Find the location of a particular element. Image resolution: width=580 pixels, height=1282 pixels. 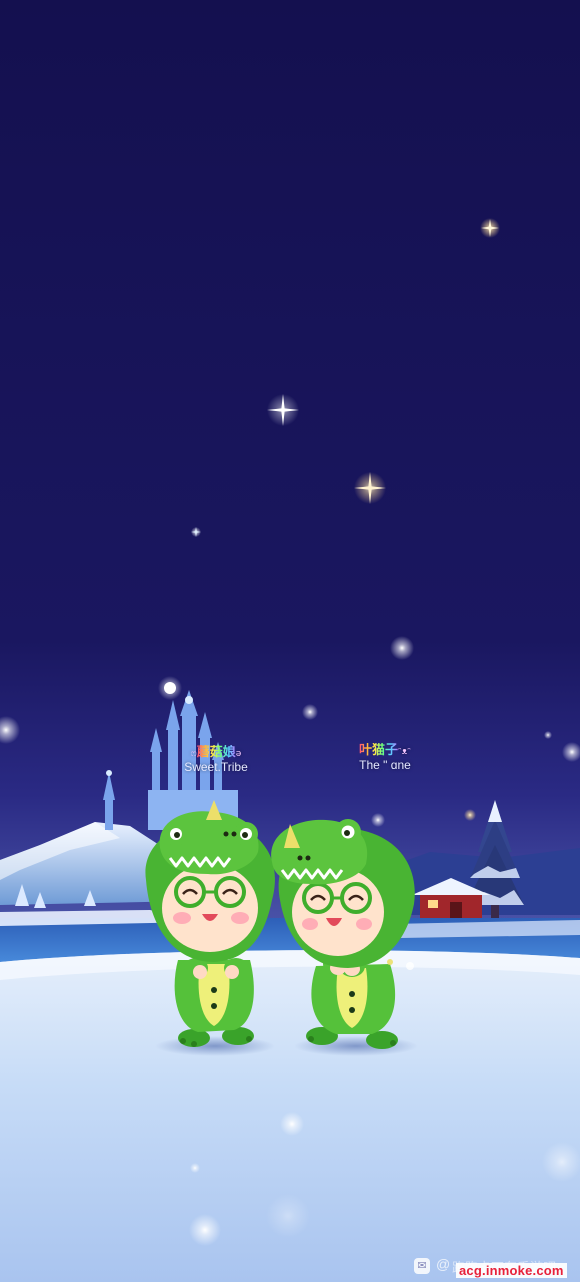

watermark-at: @ is located at coordinates (443, 1264).